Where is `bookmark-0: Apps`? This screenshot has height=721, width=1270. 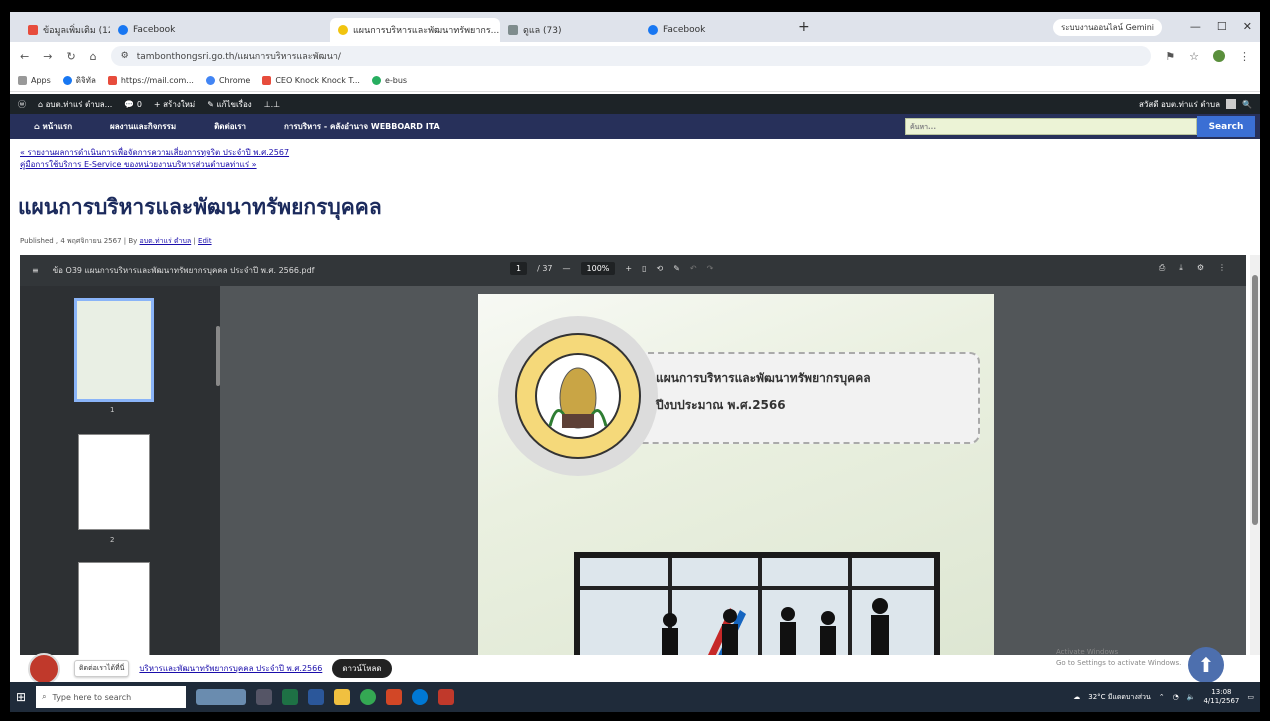
bookmark-0: Apps is located at coordinates (34, 80).